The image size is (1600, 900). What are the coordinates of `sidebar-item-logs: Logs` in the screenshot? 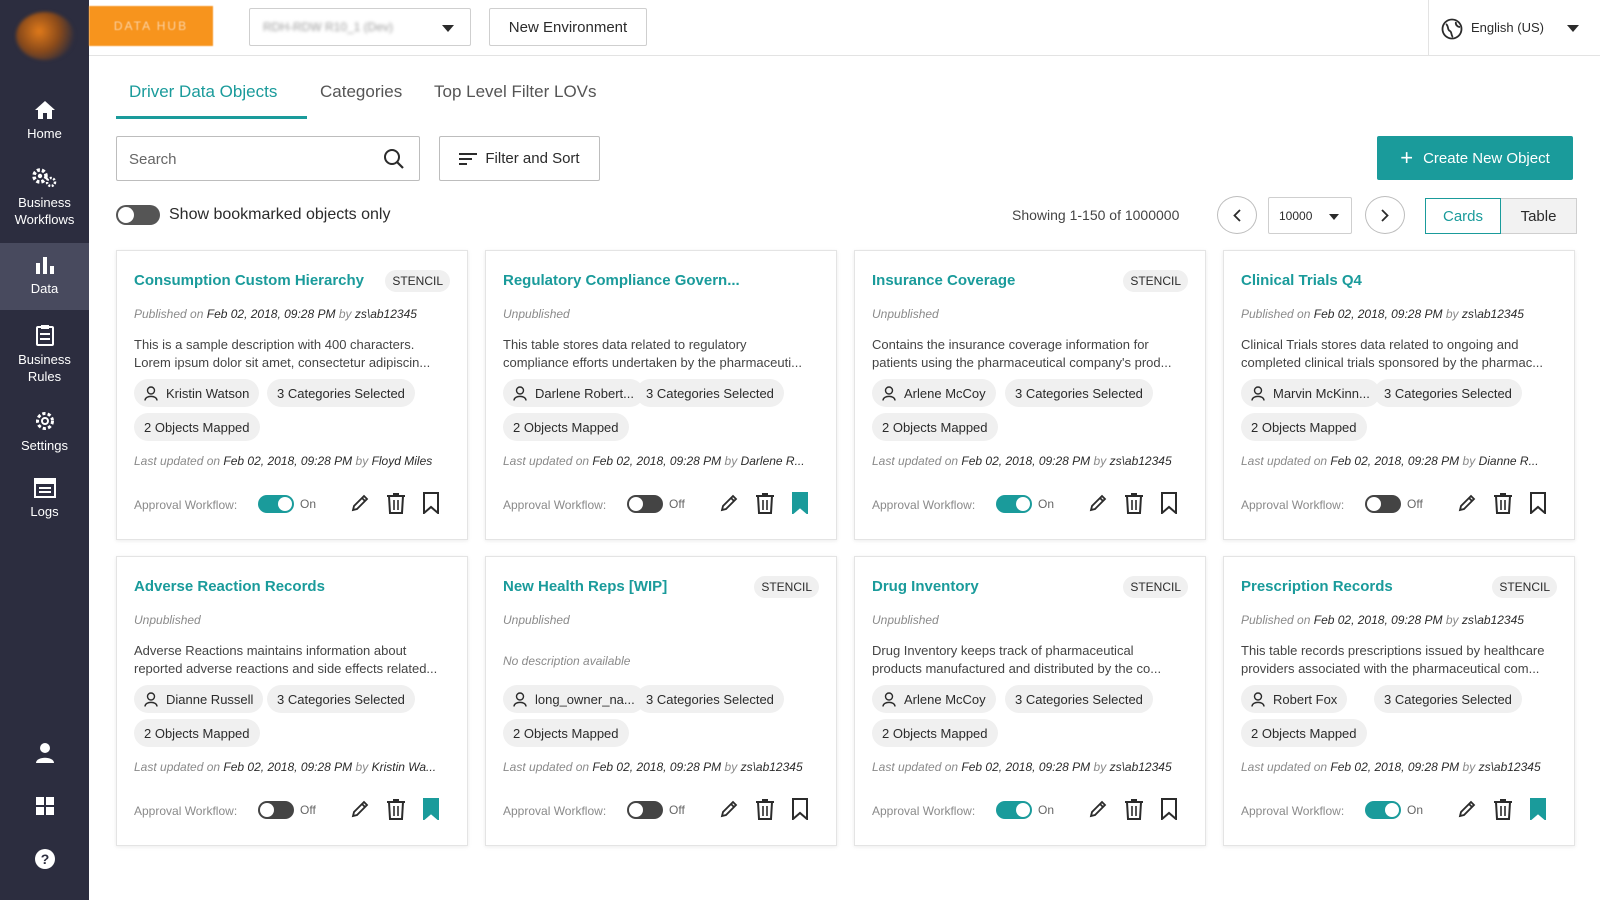 It's located at (44, 499).